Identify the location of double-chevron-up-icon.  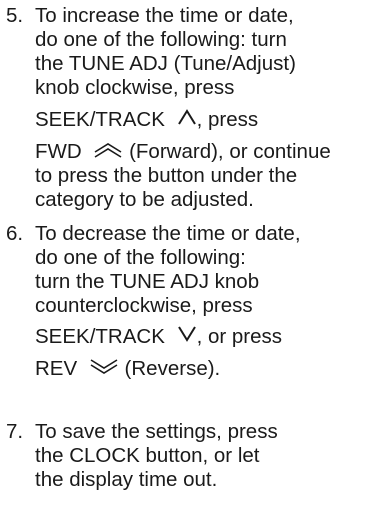
(108, 150).